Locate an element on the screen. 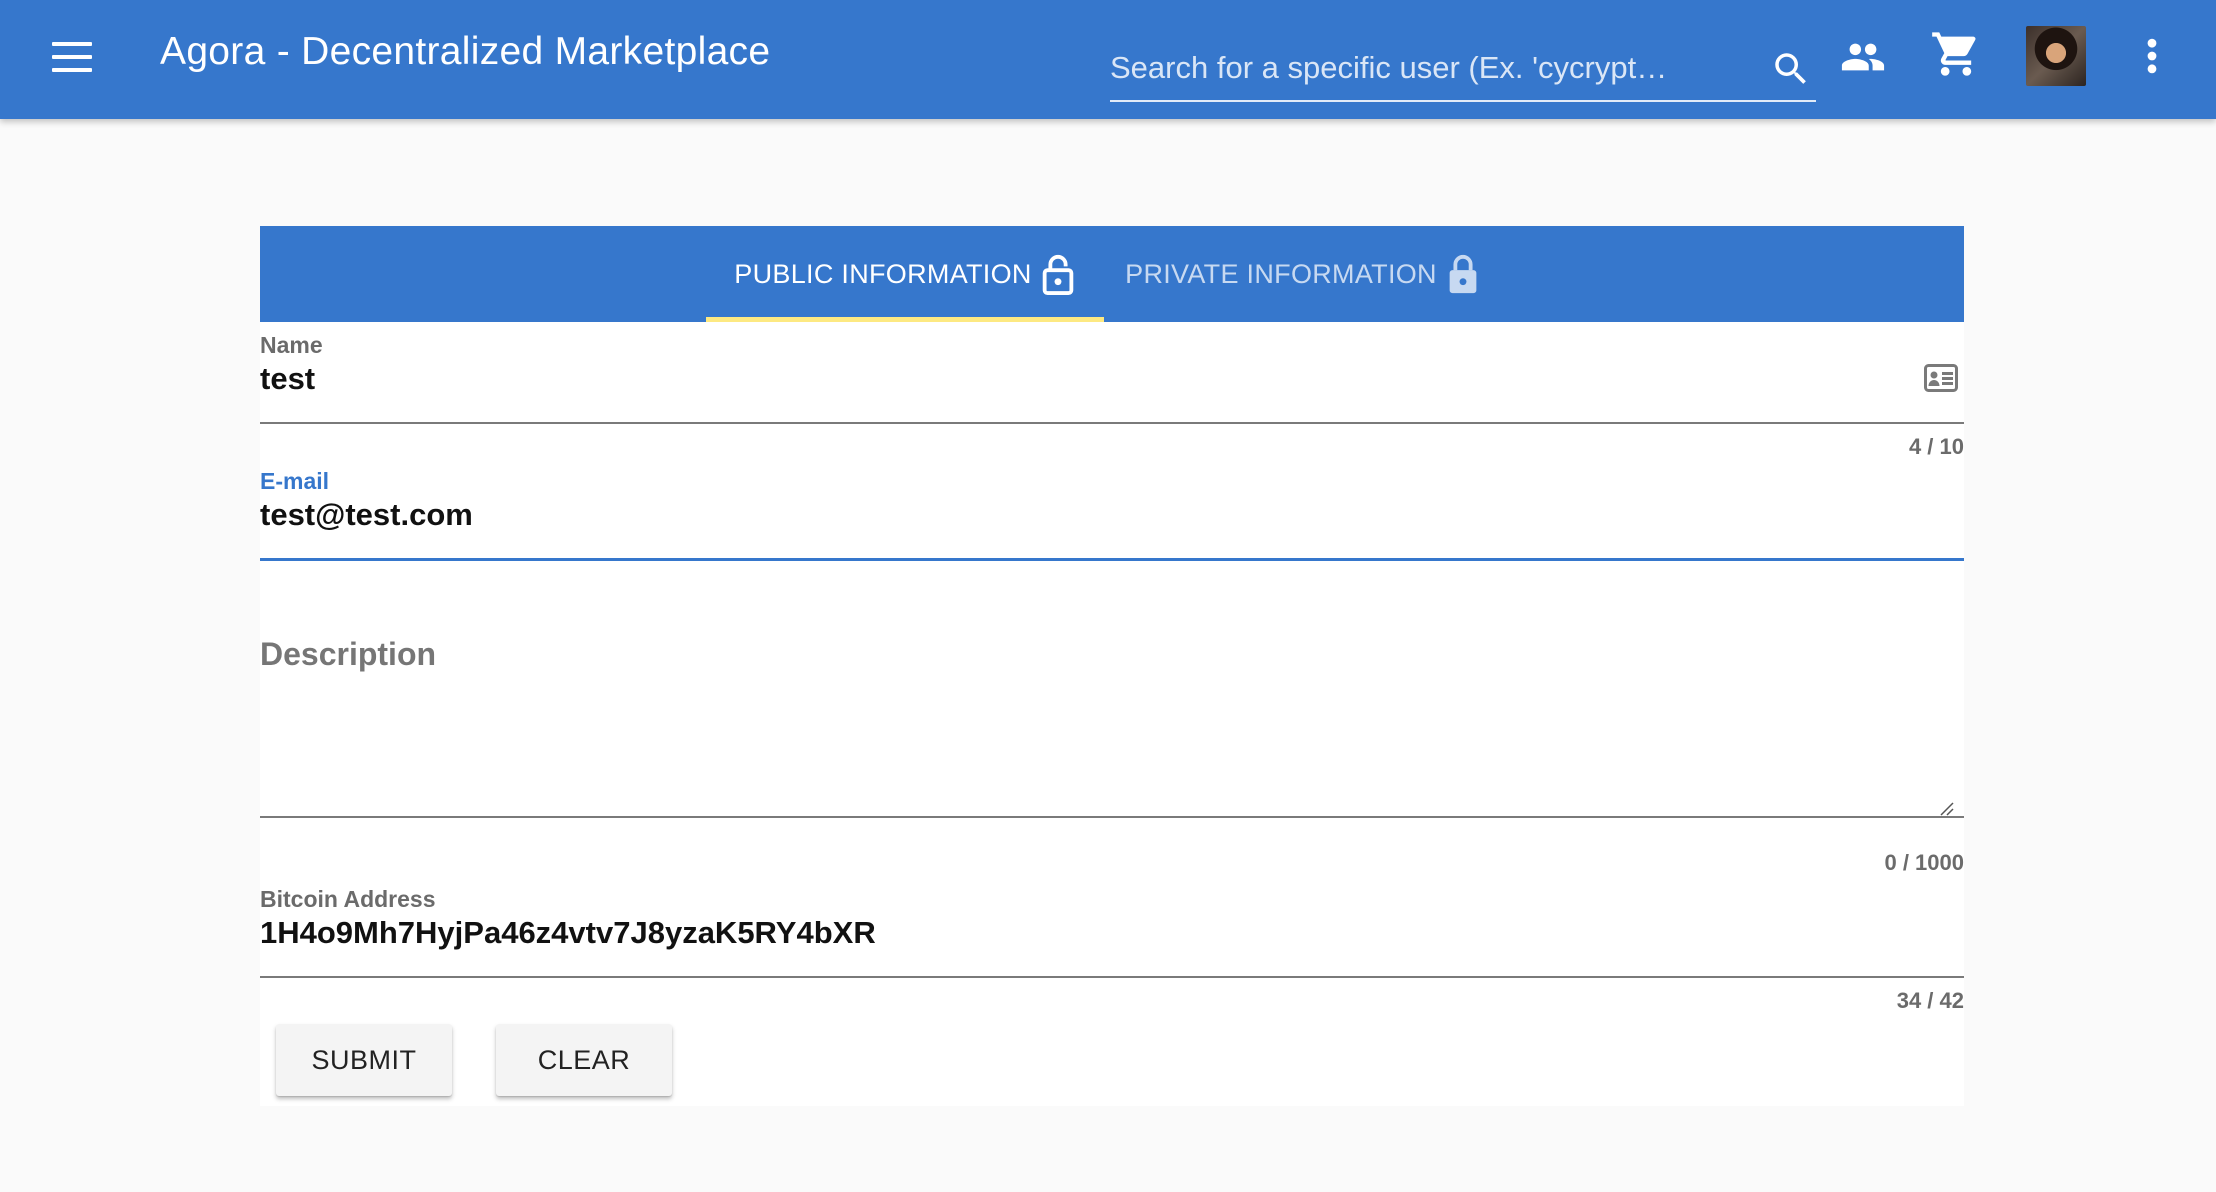  description-underline is located at coordinates (1112, 817).